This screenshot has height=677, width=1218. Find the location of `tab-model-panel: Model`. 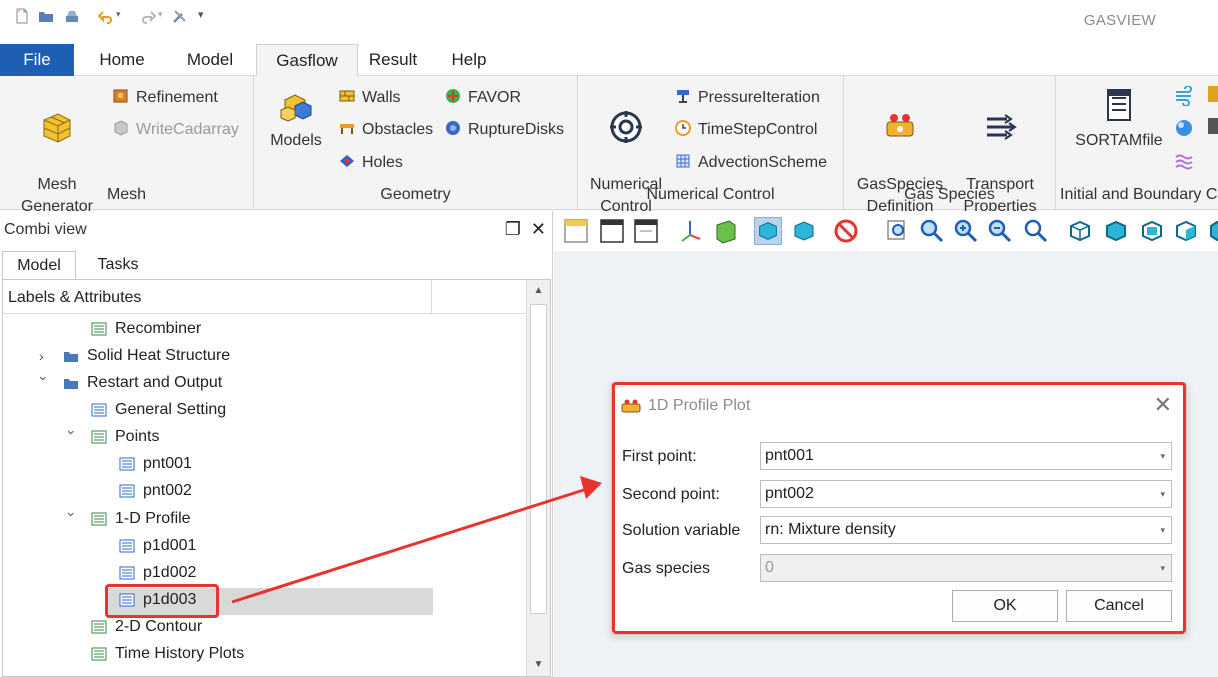

tab-model-panel: Model is located at coordinates (39, 265).